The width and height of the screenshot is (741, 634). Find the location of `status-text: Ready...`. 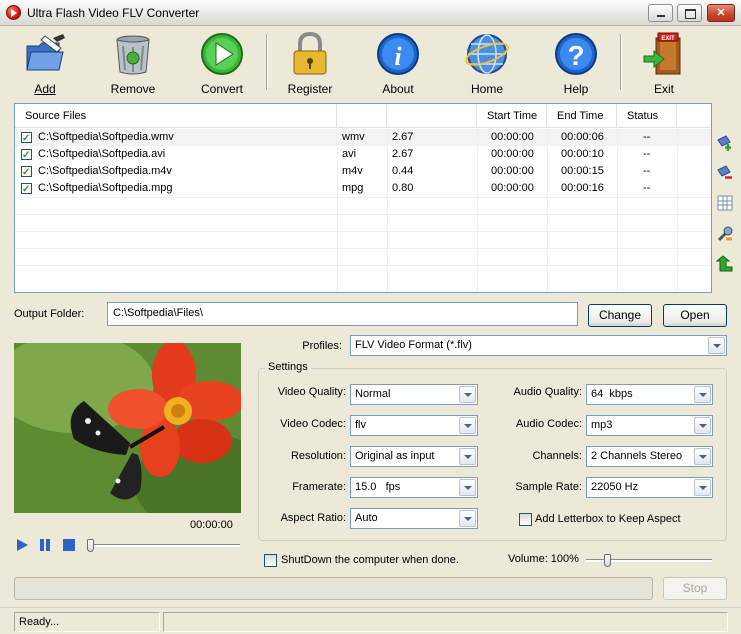

status-text: Ready... is located at coordinates (39, 622).